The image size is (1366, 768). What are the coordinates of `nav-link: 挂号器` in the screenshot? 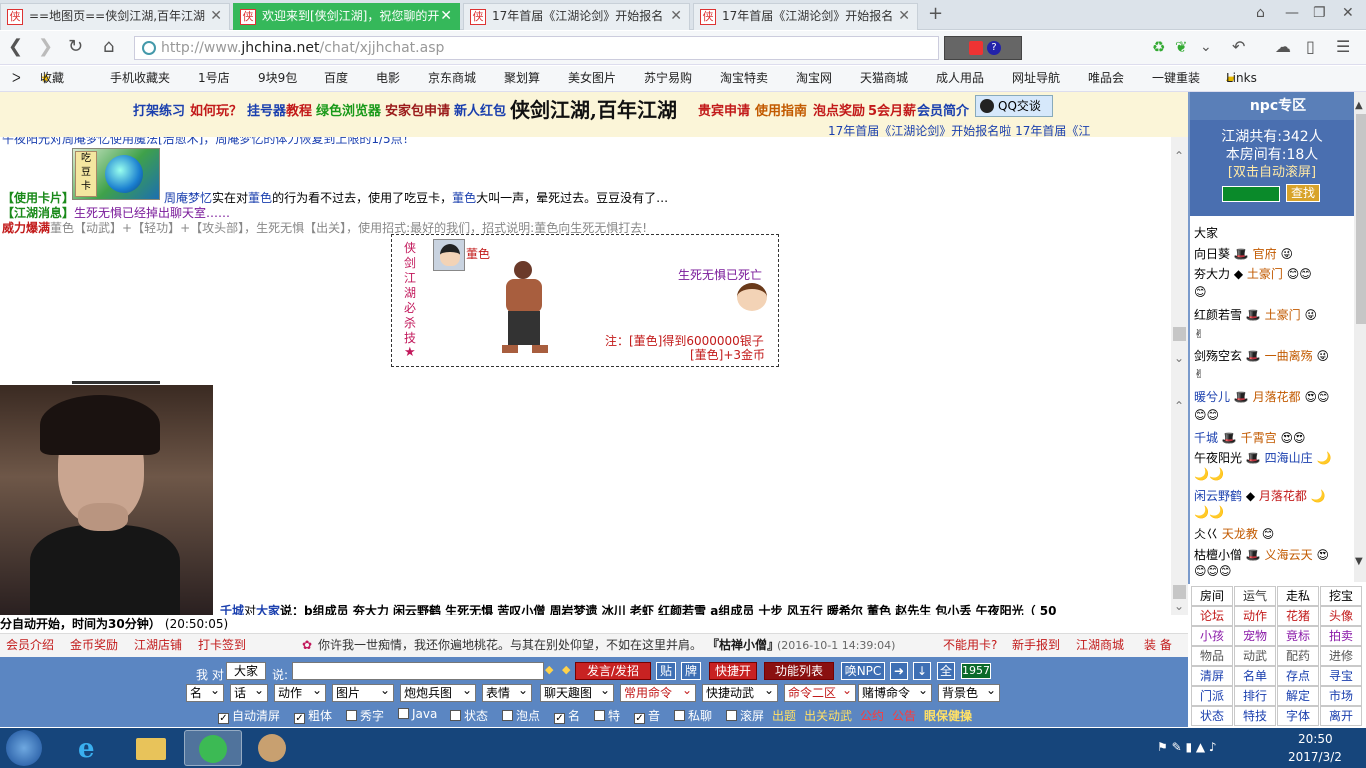 It's located at (266, 109).